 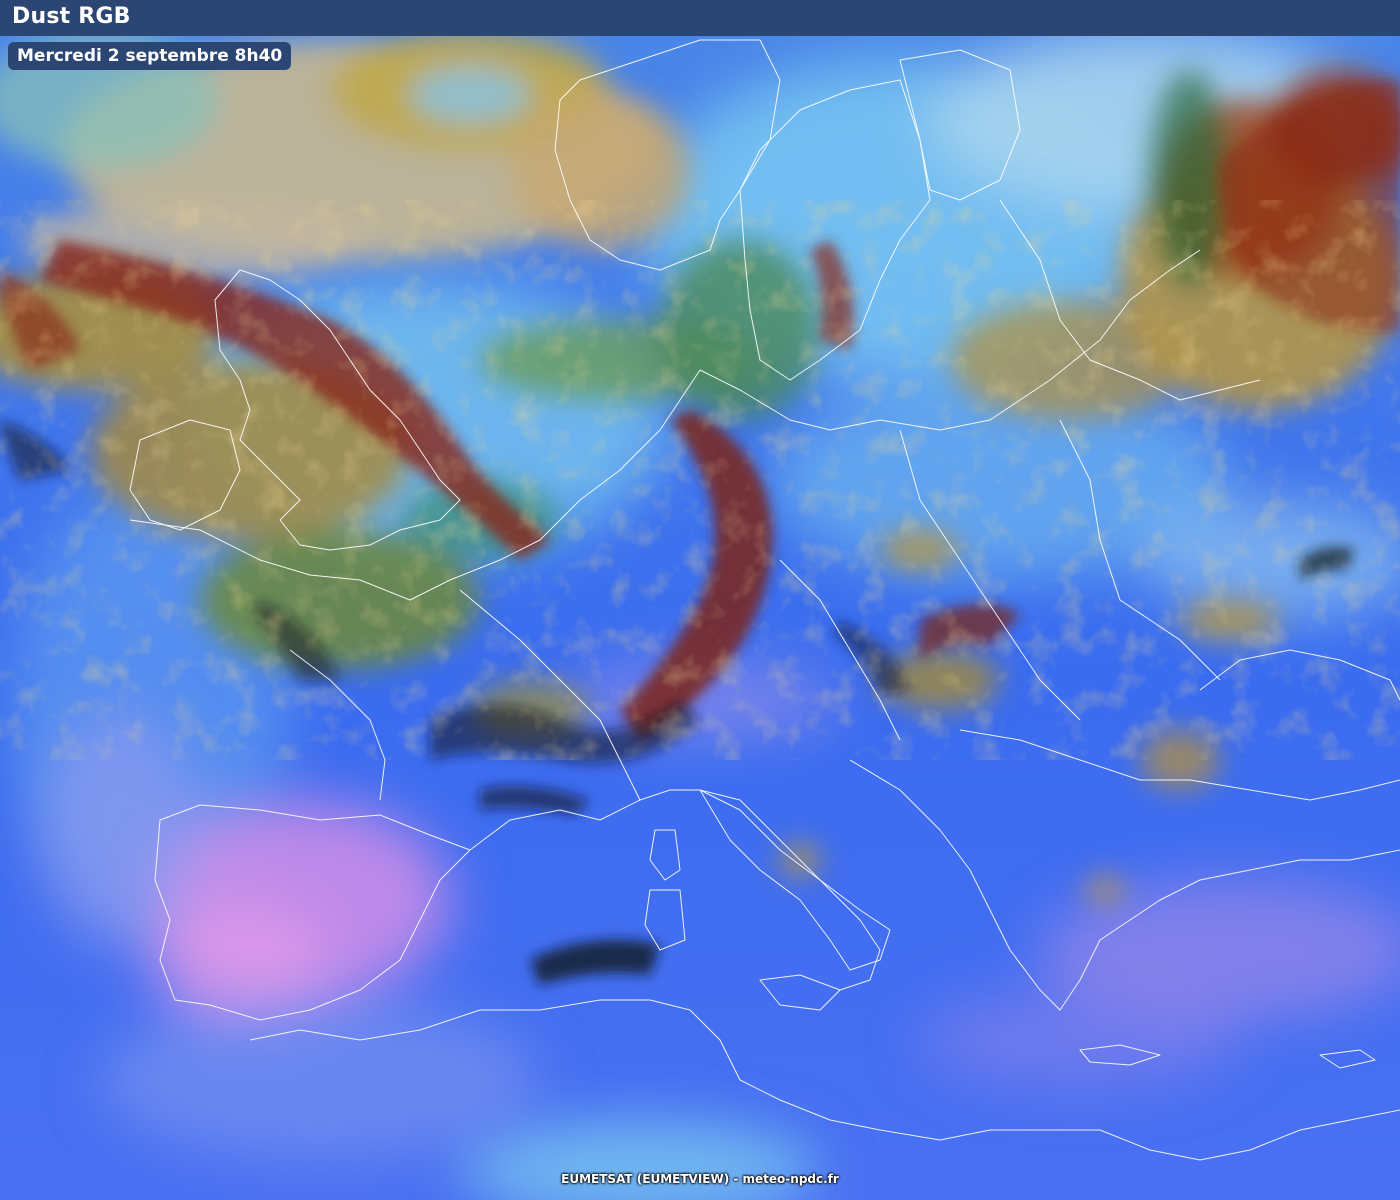 What do you see at coordinates (700, 18) in the screenshot?
I see `title-bar: Dust RGB` at bounding box center [700, 18].